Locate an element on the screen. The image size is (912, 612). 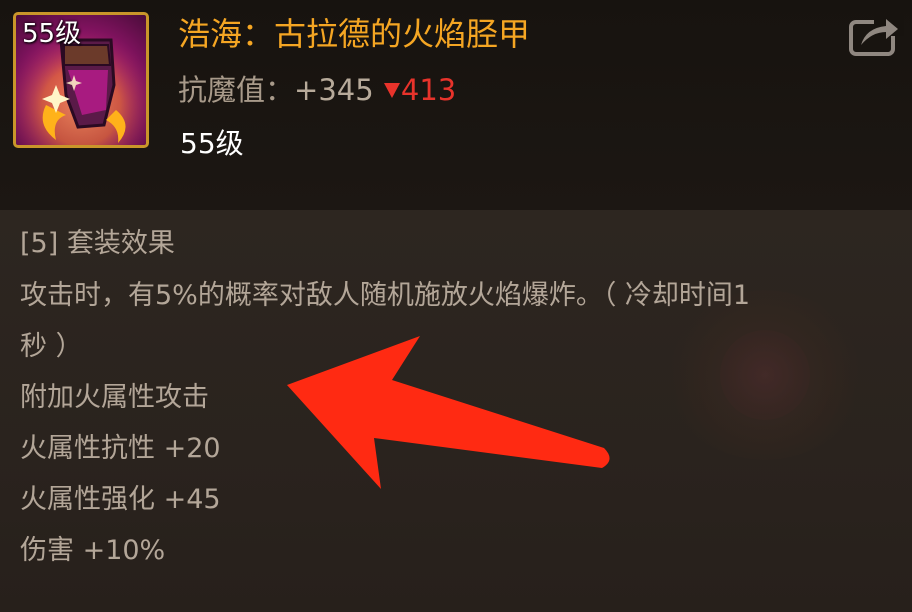
item-icon: 55级 is located at coordinates (81, 80).